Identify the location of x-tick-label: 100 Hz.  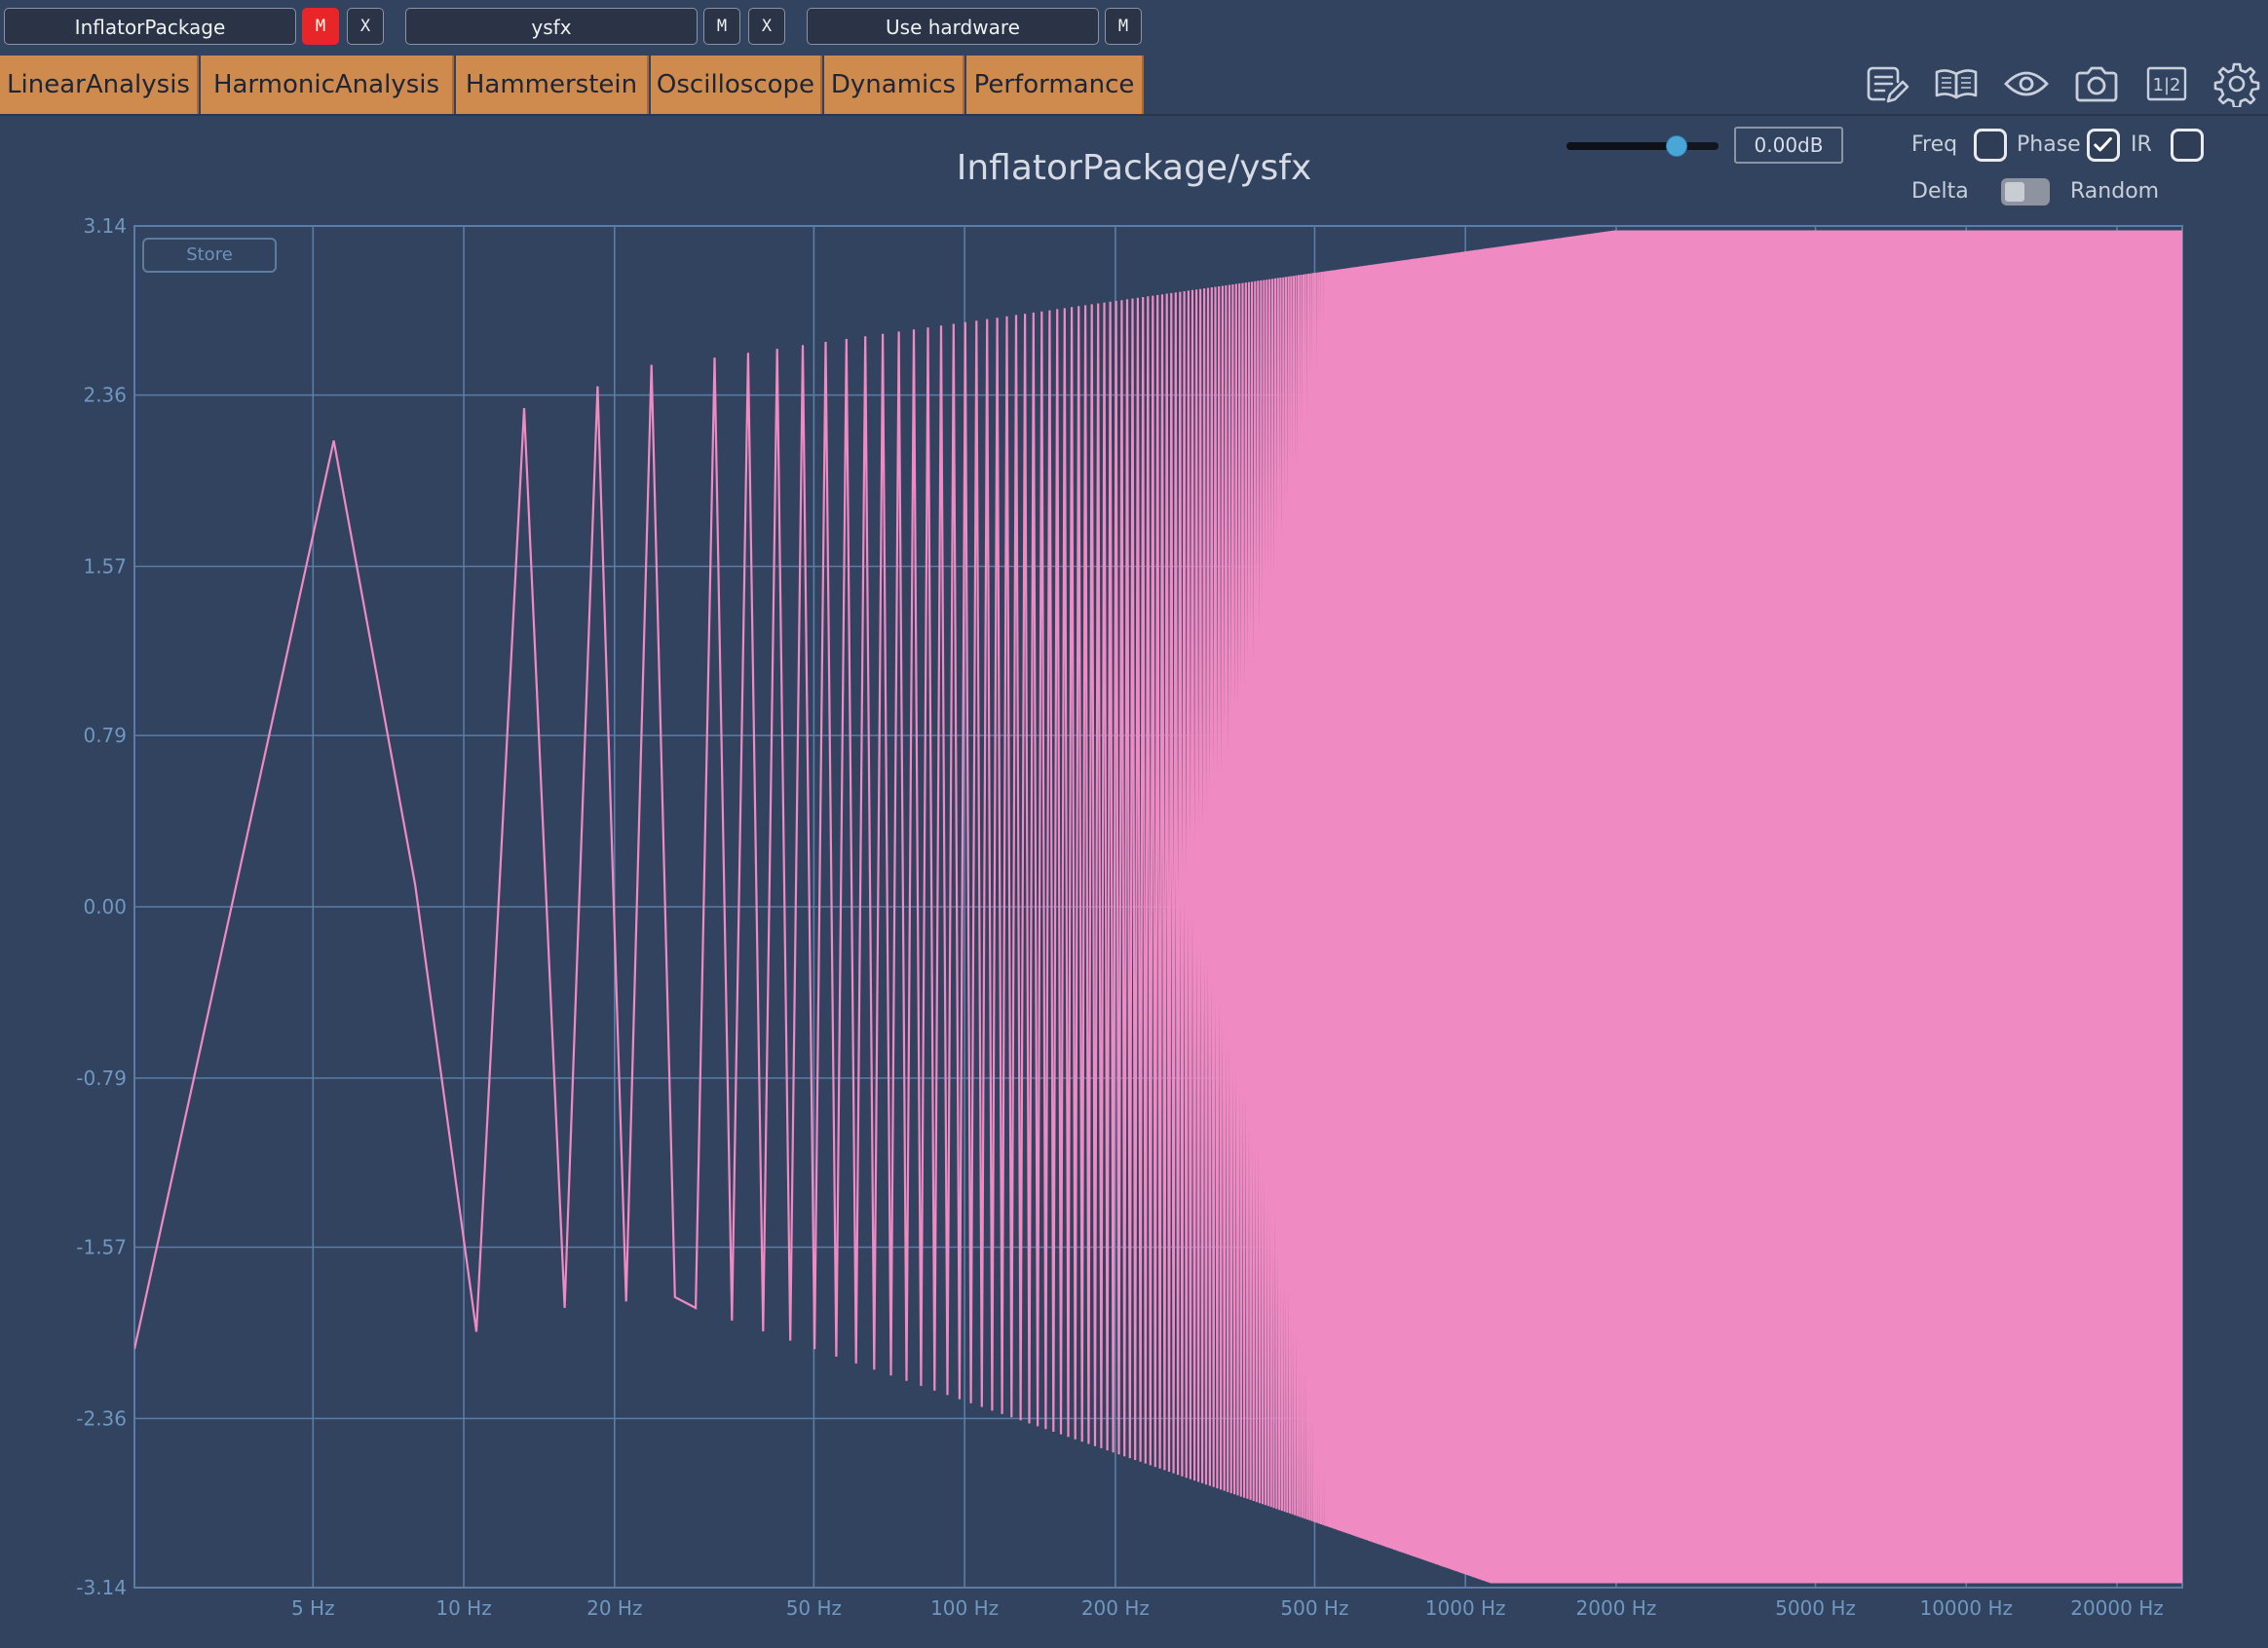
(964, 1608).